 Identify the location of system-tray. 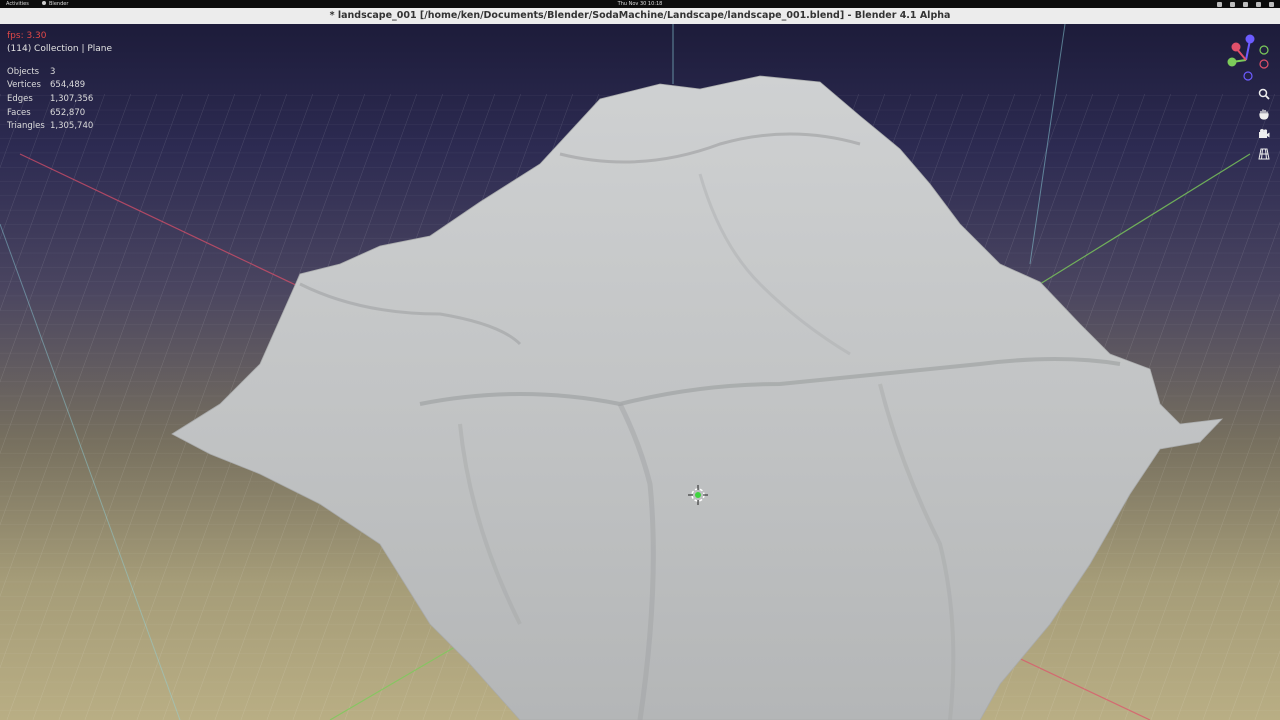
(1245, 3).